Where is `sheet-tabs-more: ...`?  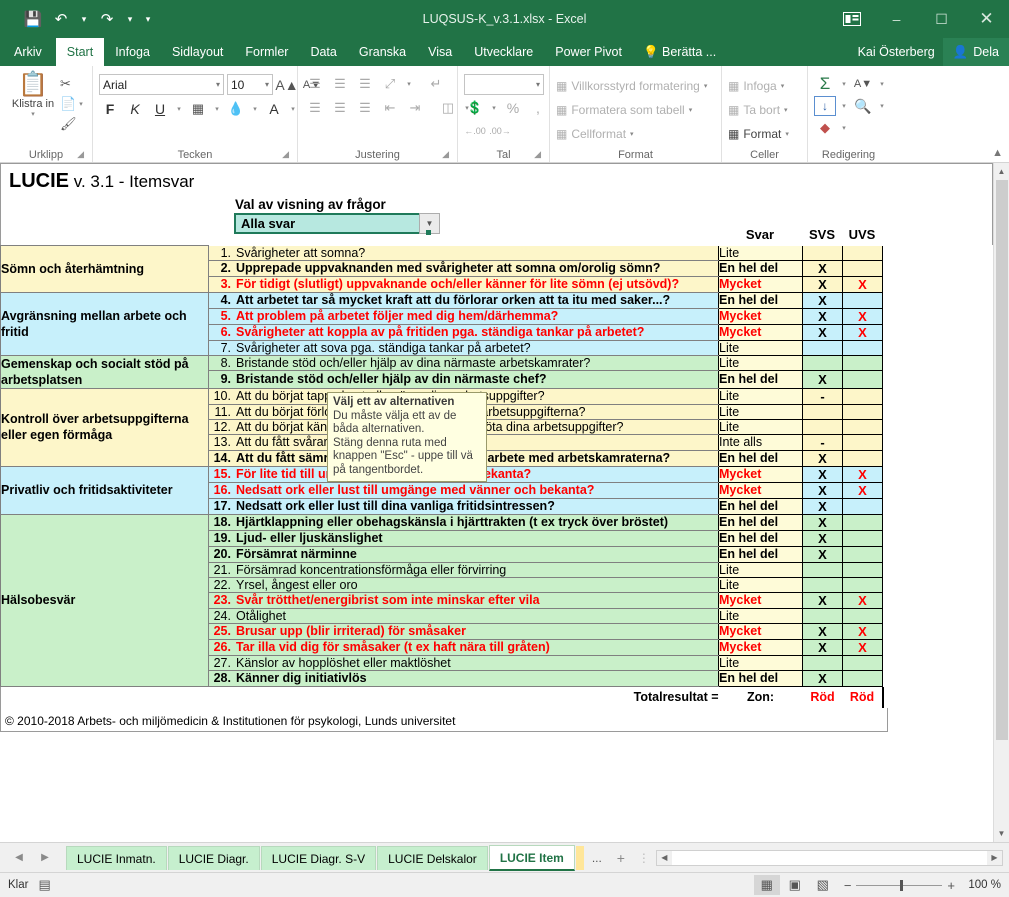 sheet-tabs-more: ... is located at coordinates (597, 858).